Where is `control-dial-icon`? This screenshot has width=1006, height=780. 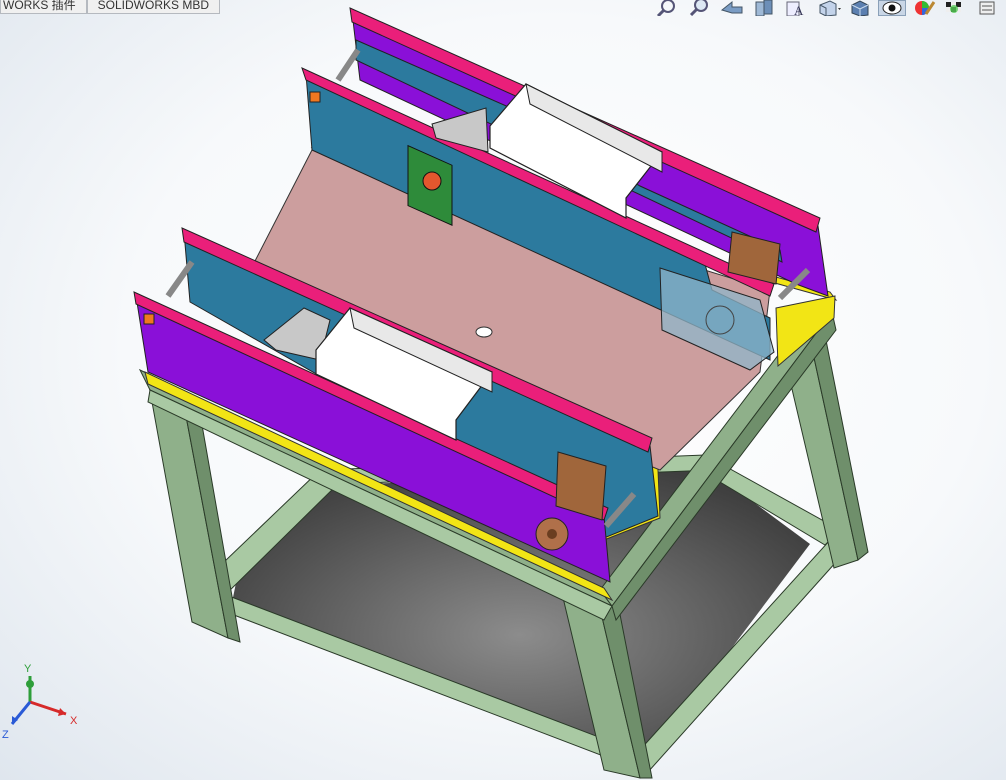
control-dial-icon is located at coordinates (432, 181).